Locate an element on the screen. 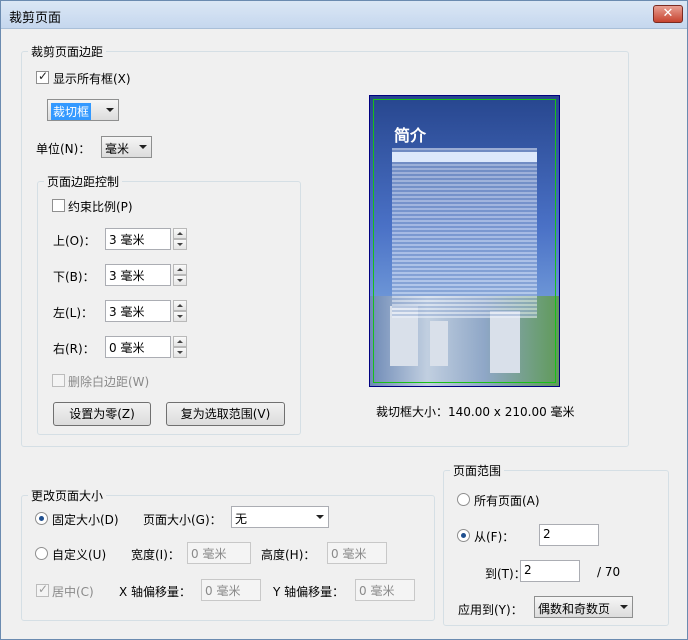 The image size is (688, 640). set-to-zero-button: 设置为零(Z) is located at coordinates (102, 414).